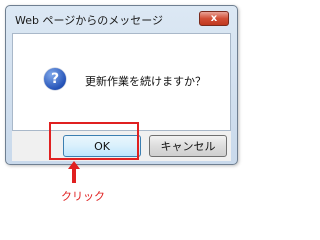 This screenshot has height=240, width=320. What do you see at coordinates (89, 20) in the screenshot?
I see `dialog-title: Web ページからのメッセージ` at bounding box center [89, 20].